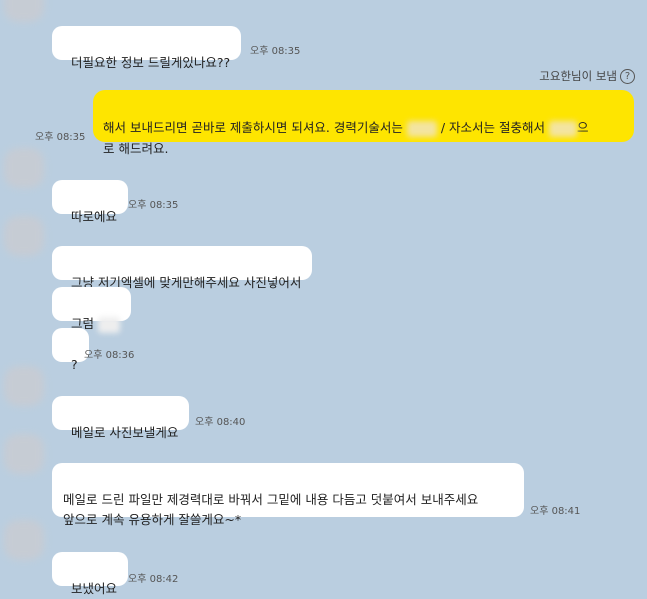 The width and height of the screenshot is (647, 599). I want to click on message-bubble: 그럼, so click(91, 310).